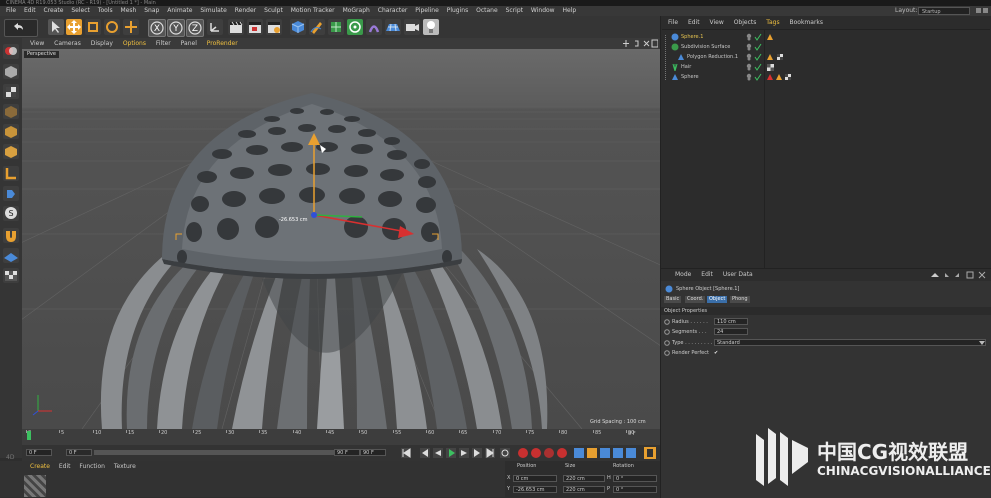 The height and width of the screenshot is (498, 991). Describe the element at coordinates (772, 23) in the screenshot. I see `objmgr-menu-tags: Tags` at that location.